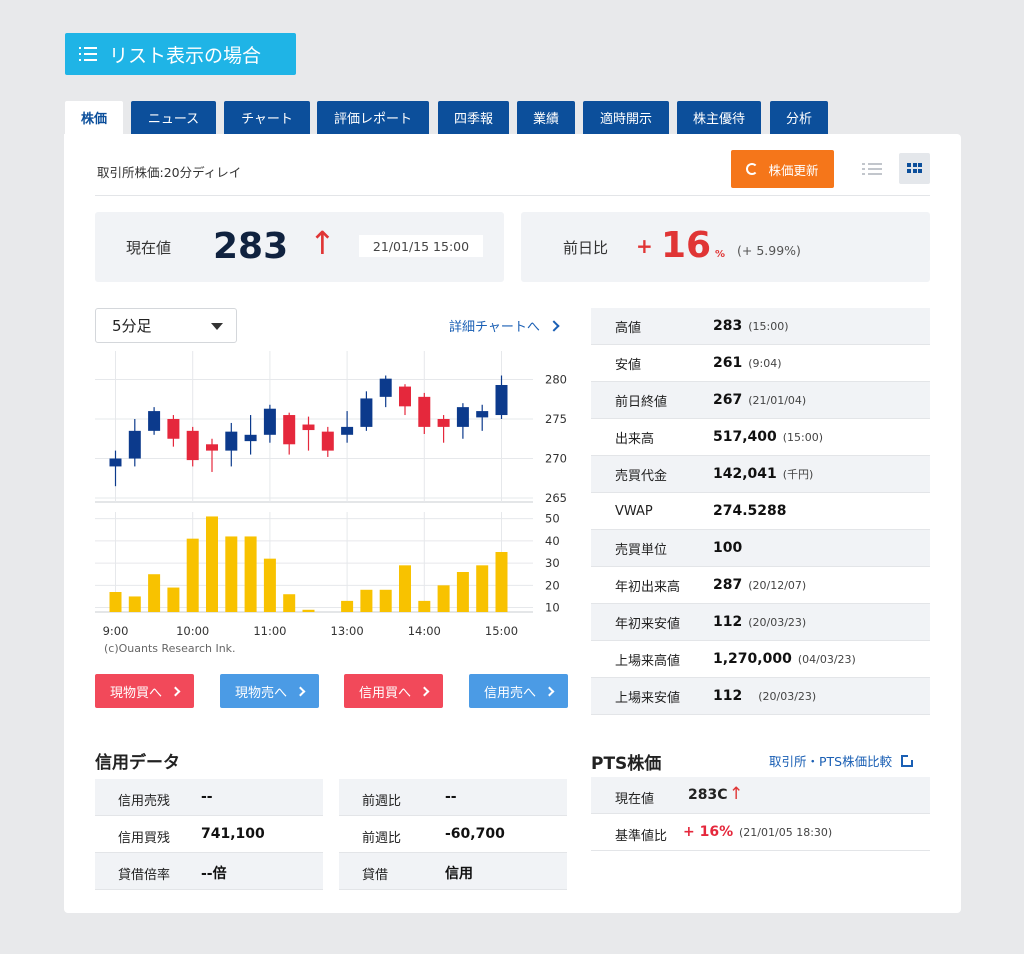  I want to click on tab-disclosure: 適時開示, so click(626, 117).